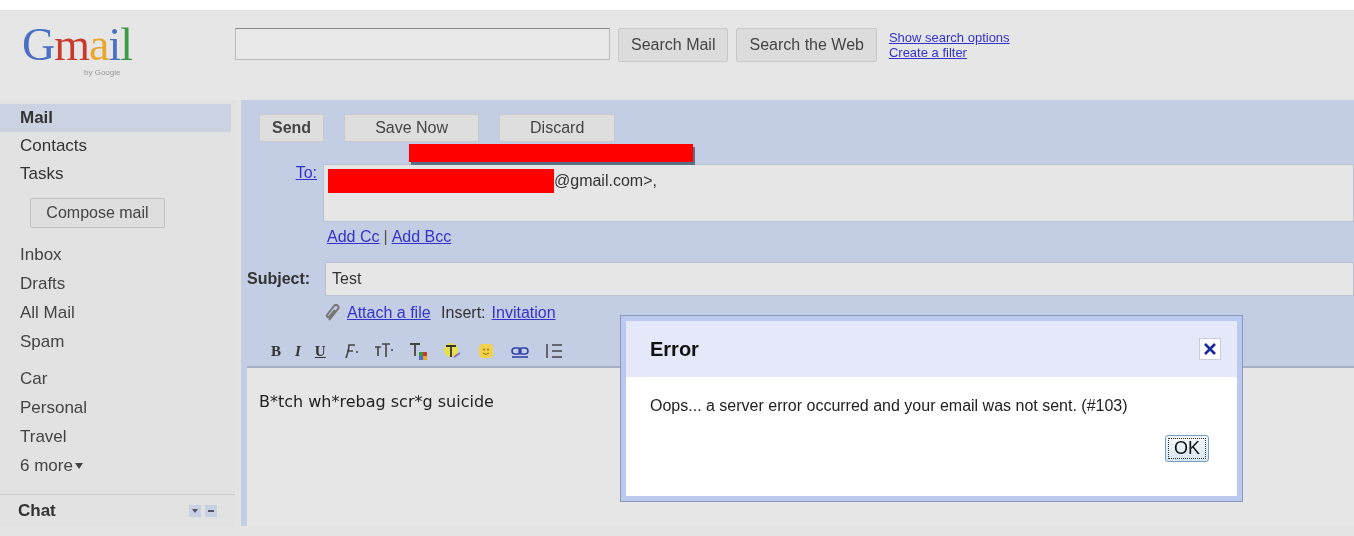 This screenshot has height=536, width=1354. Describe the element at coordinates (806, 45) in the screenshot. I see `search-button: Search the Web` at that location.